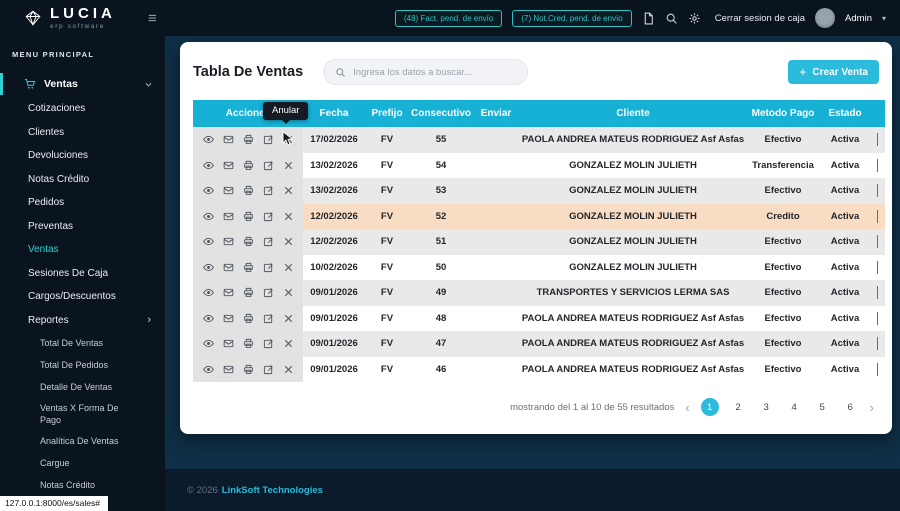 The width and height of the screenshot is (900, 511). I want to click on sidebar-item-total-de-pedidos: Total De Pedidos, so click(82, 365).